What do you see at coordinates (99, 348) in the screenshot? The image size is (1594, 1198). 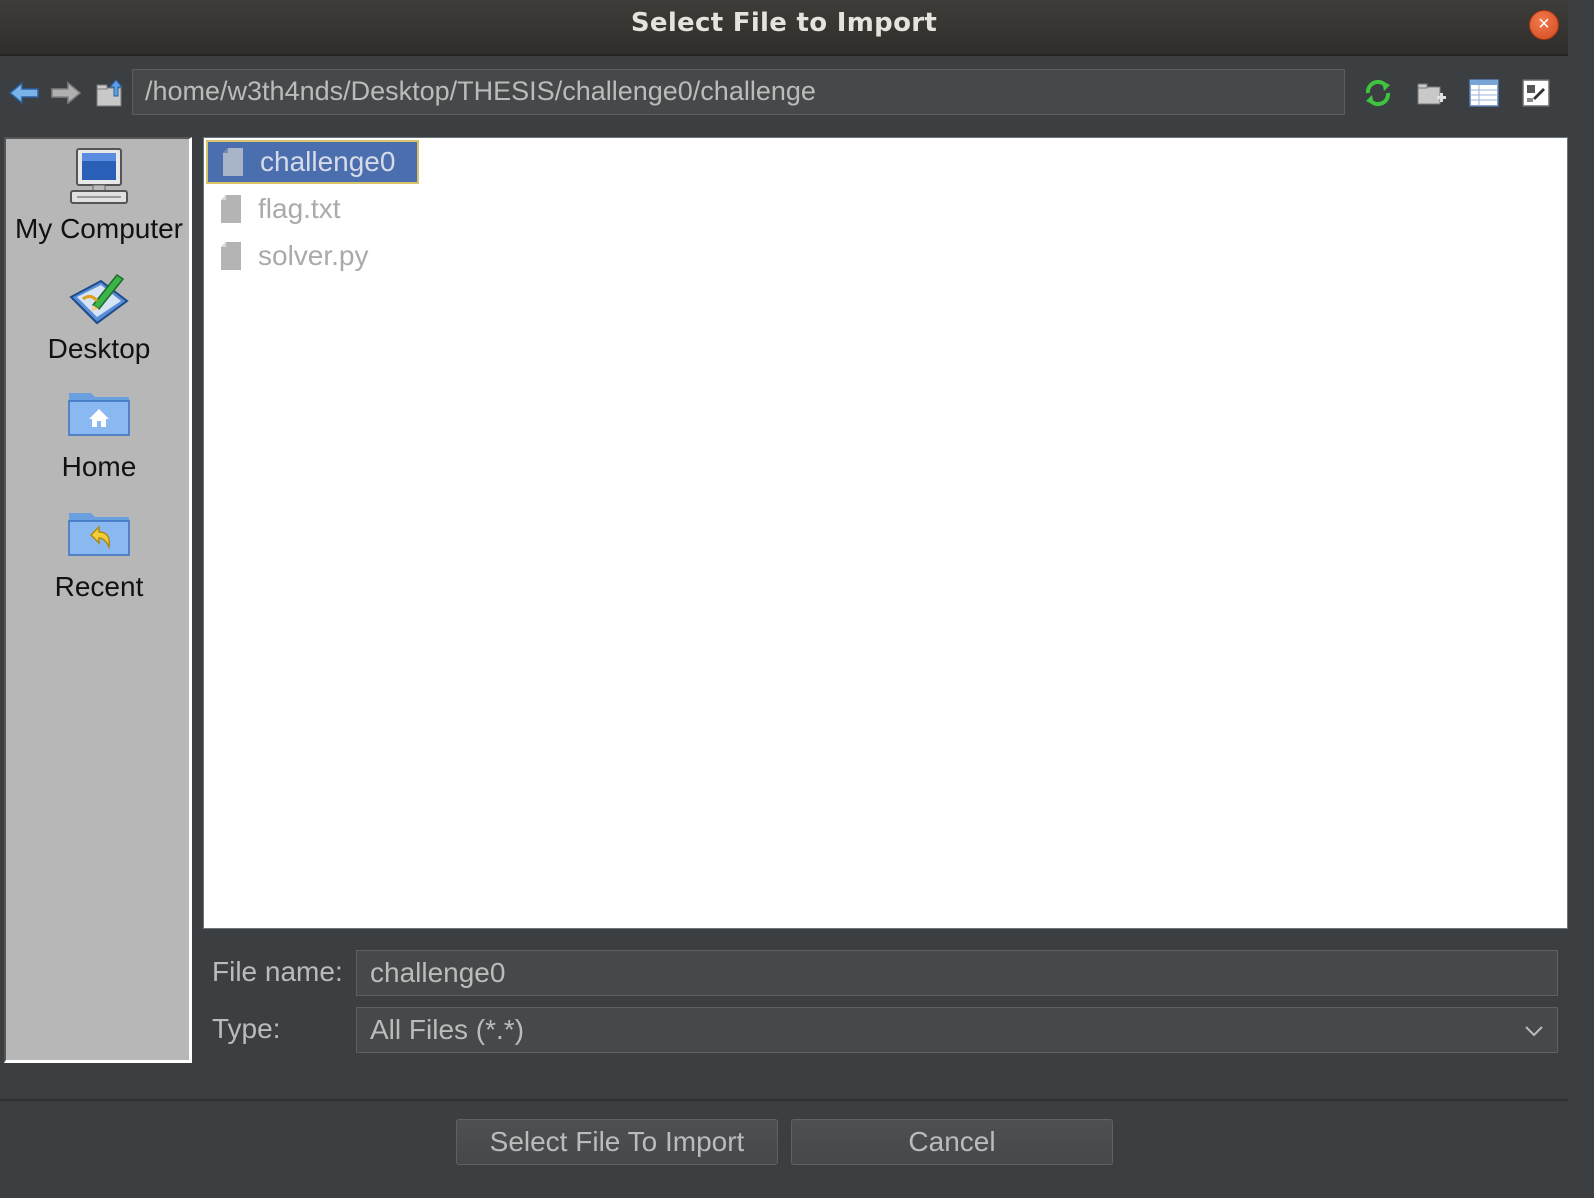 I see `sidebar-item-label: Desktop` at bounding box center [99, 348].